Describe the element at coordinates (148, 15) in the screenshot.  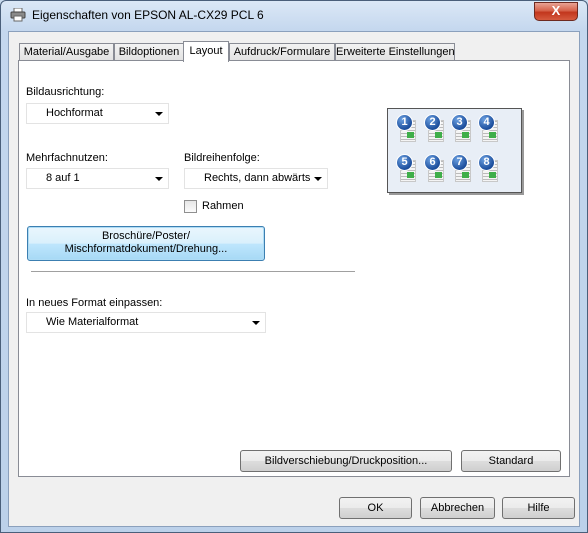
I see `window-title: Eigenschaften von EPSON AL-CX29 PCL 6` at that location.